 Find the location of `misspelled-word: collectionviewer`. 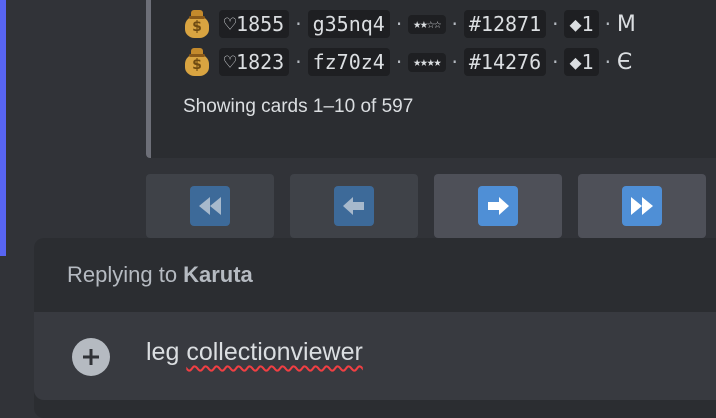

misspelled-word: collectionviewer is located at coordinates (274, 352).